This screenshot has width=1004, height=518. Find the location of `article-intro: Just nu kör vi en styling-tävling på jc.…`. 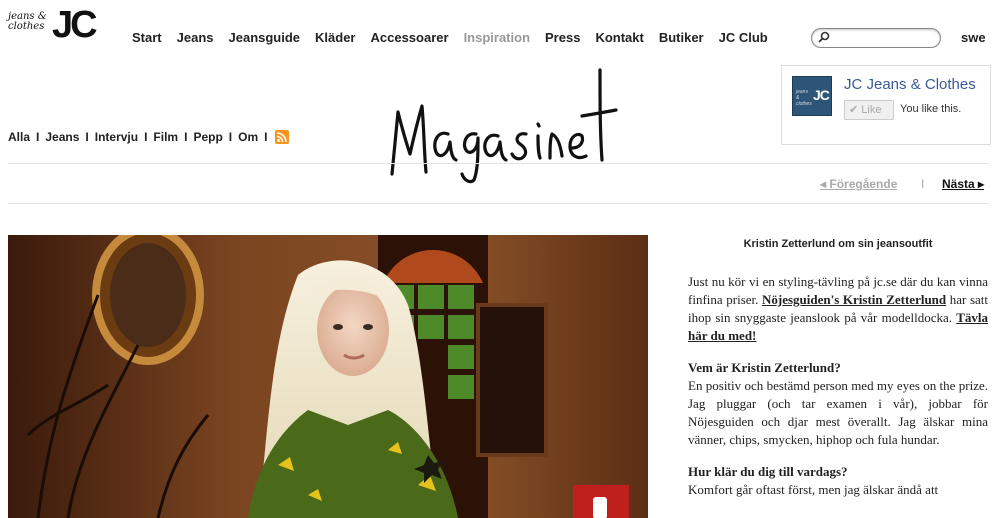

article-intro: Just nu kör vi en styling-tävling på jc.… is located at coordinates (838, 309).